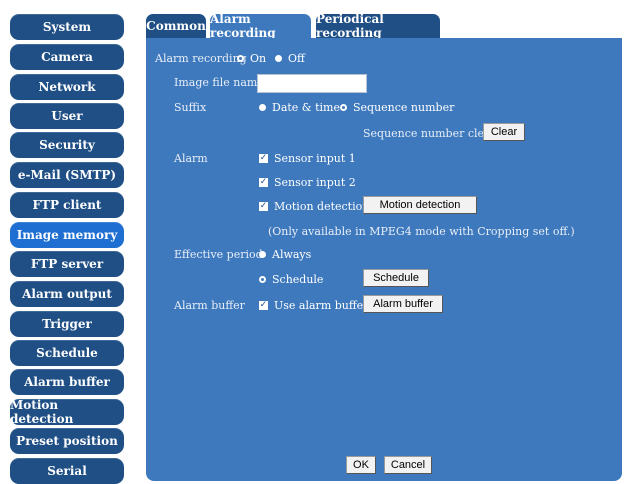  I want to click on use-alarm-buffer-label: Use alarm buffer, so click(321, 305).